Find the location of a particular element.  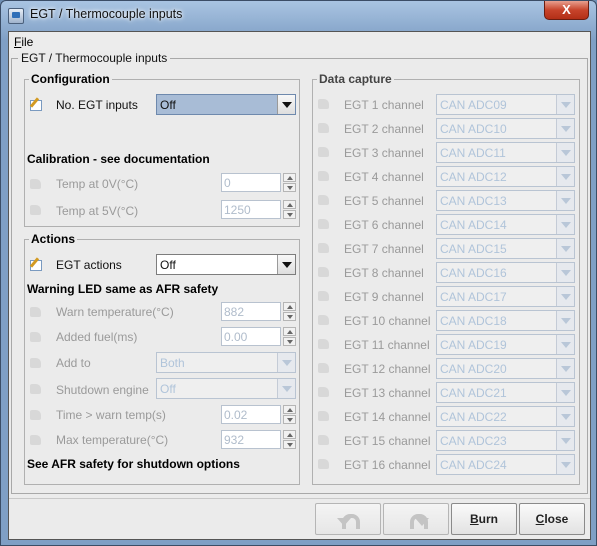

redo-button is located at coordinates (416, 519).